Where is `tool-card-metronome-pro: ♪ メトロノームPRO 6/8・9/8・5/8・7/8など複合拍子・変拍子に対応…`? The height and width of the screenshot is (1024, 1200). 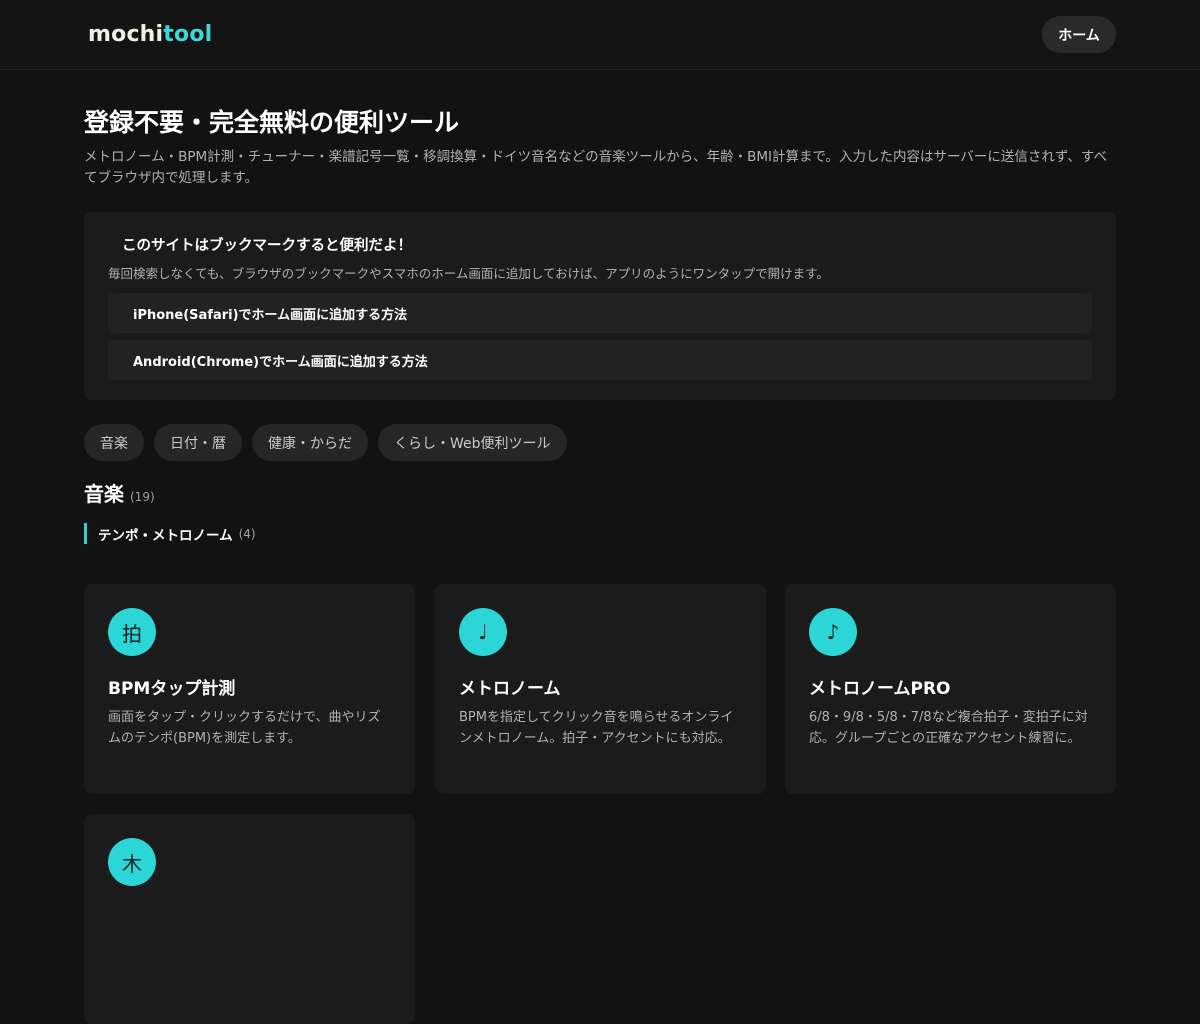
tool-card-metronome-pro: ♪ メトロノームPRO 6/8・9/8・5/8・7/8など複合拍子・変拍子に対応… is located at coordinates (950, 689).